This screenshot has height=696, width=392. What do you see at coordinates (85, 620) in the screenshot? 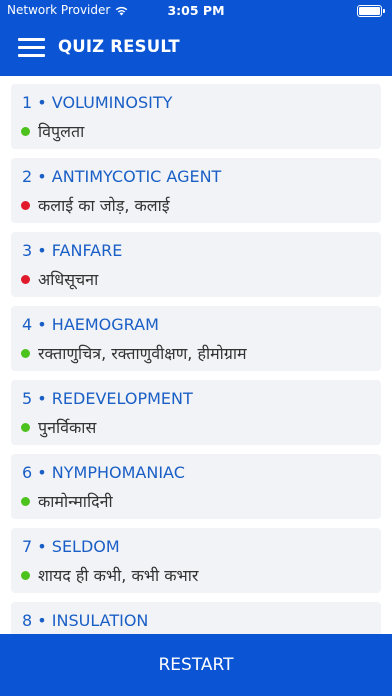
I see `question-word: 8 • INSULATION` at bounding box center [85, 620].